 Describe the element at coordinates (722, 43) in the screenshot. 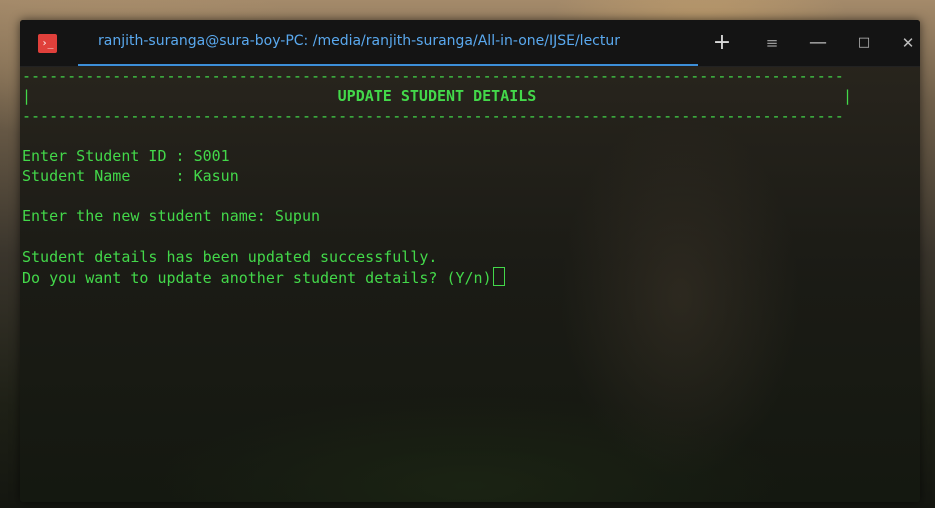

I see `new-tab-icon: +` at that location.